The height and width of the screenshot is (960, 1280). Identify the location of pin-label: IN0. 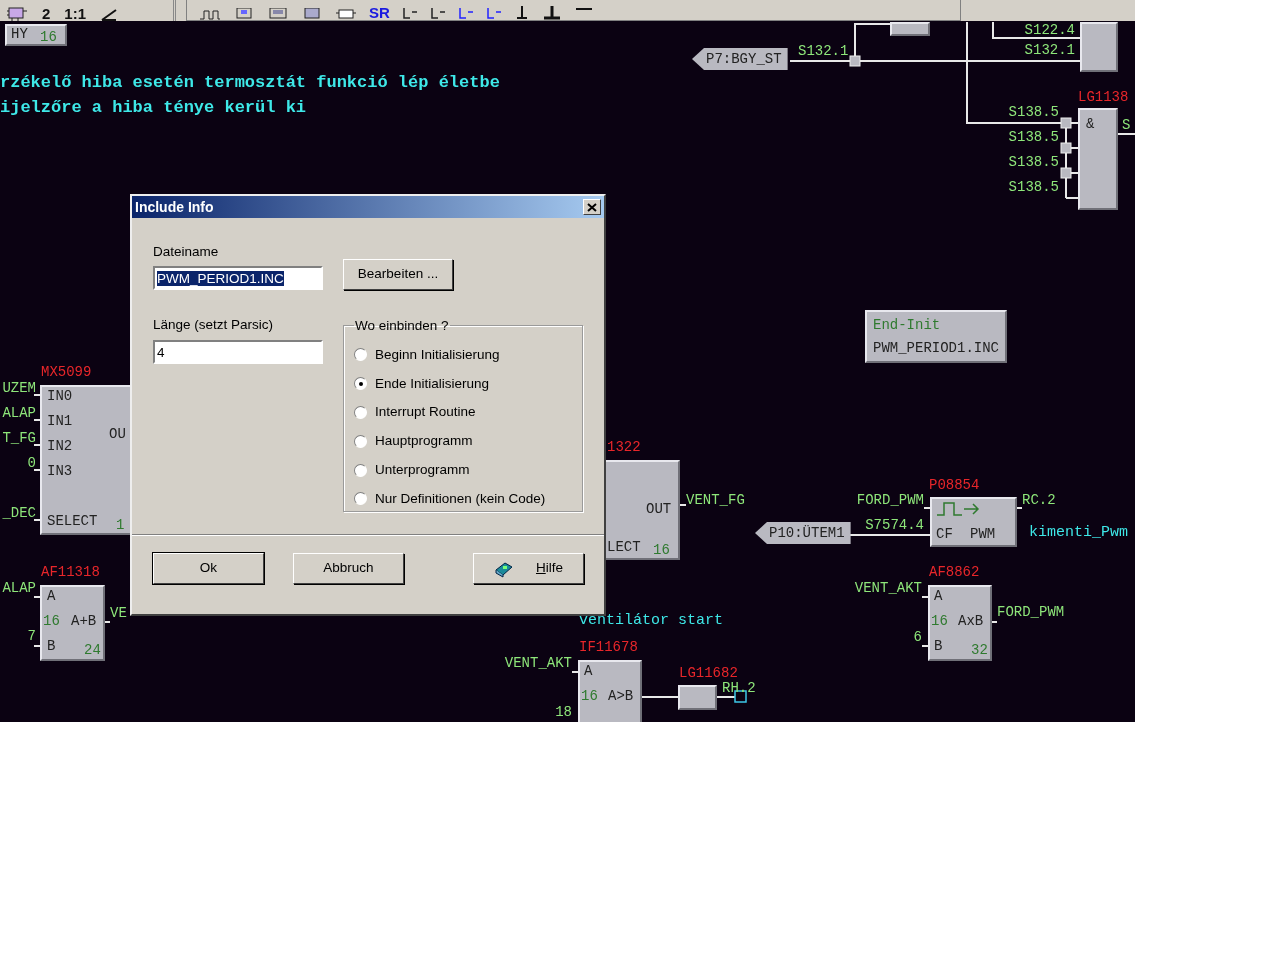
(60, 396).